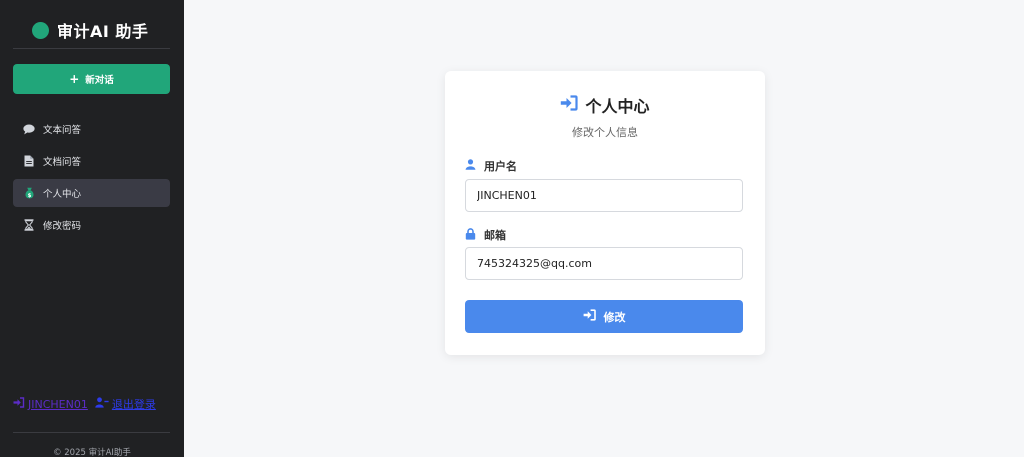 The height and width of the screenshot is (457, 1024). I want to click on plus-icon: +, so click(74, 79).